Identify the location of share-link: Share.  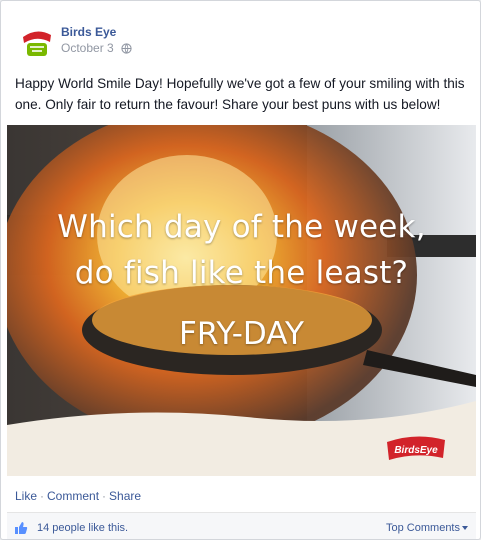
(125, 496).